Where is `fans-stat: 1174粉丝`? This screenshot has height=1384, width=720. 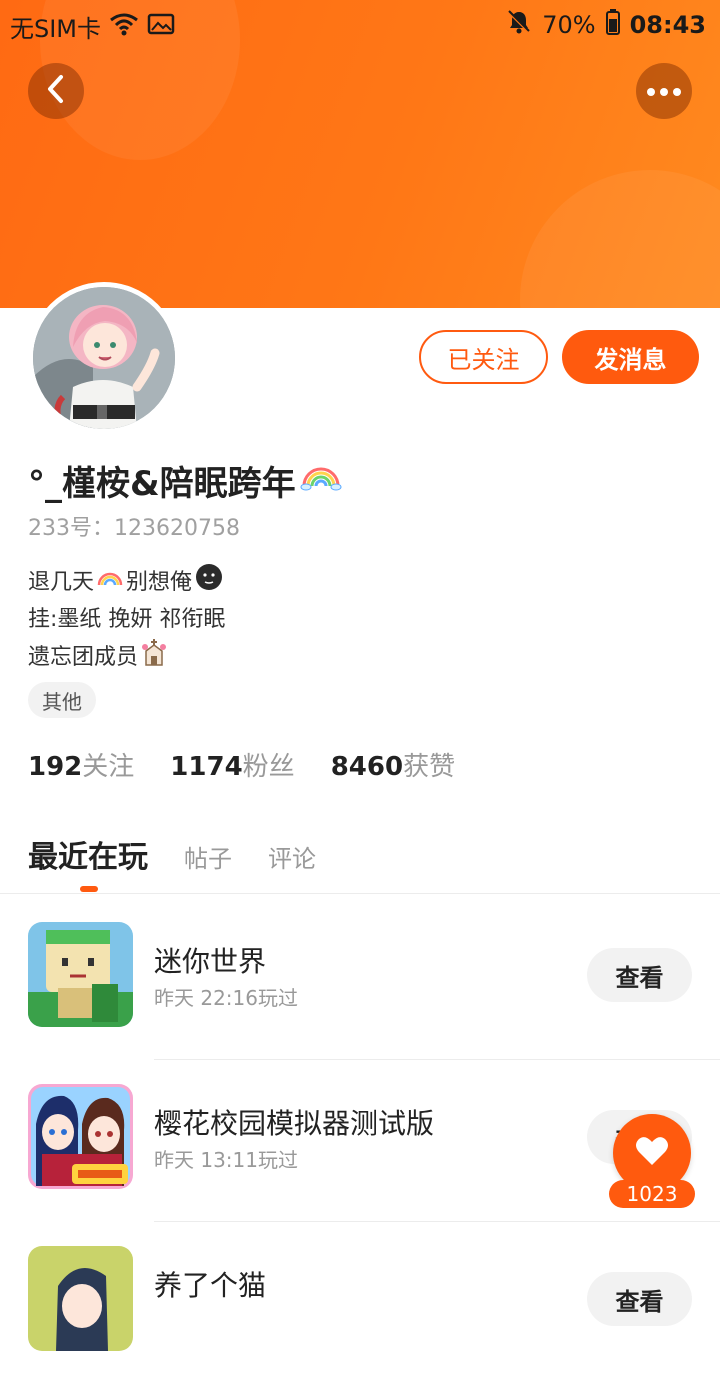
fans-stat: 1174粉丝 is located at coordinates (232, 764).